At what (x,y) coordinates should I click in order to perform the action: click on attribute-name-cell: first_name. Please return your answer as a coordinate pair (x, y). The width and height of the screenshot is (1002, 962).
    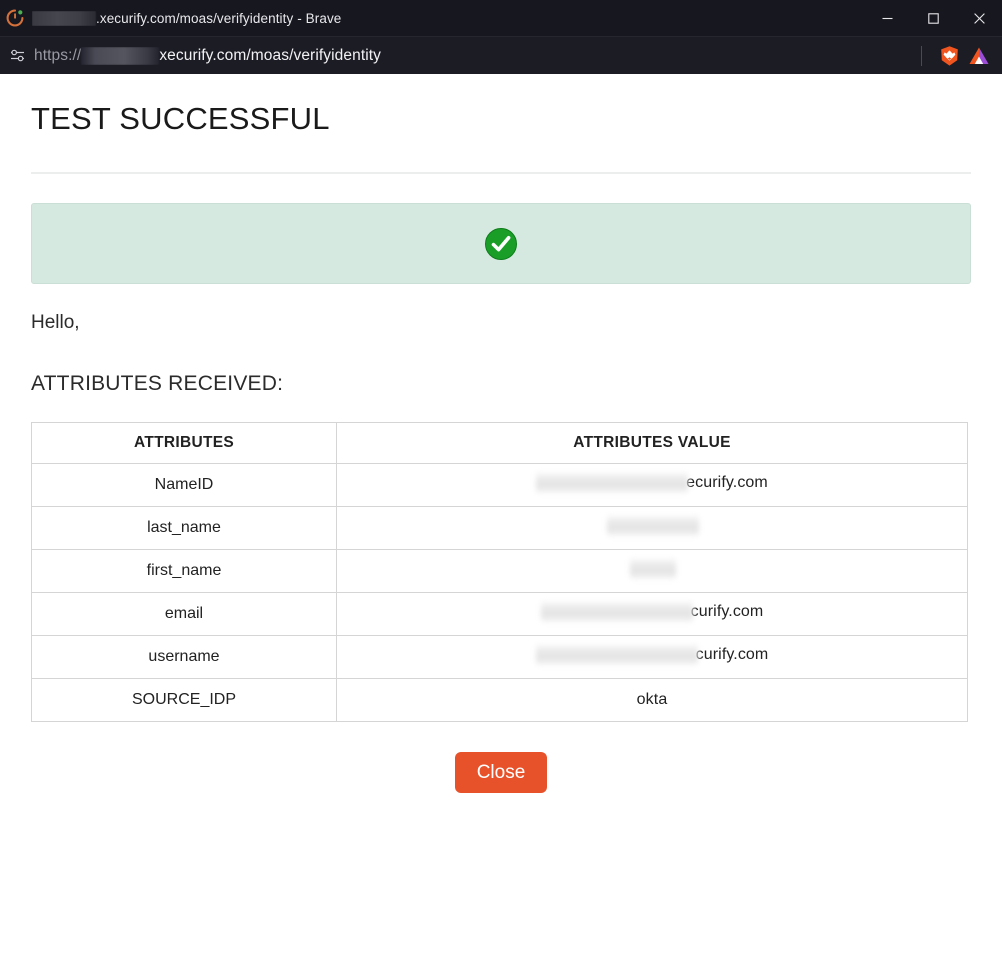
    Looking at the image, I should click on (184, 571).